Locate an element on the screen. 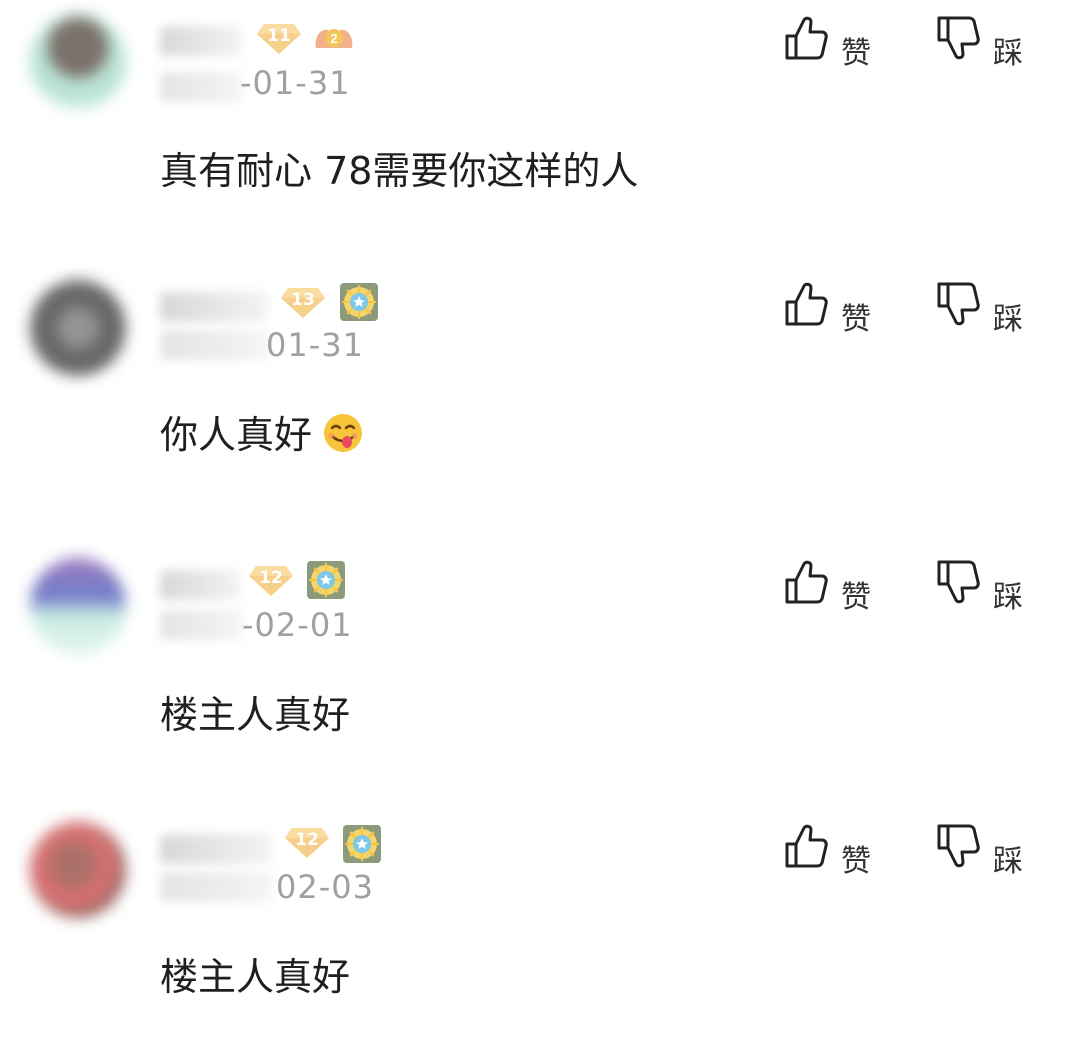  comment-date: -02-01 is located at coordinates (297, 625).